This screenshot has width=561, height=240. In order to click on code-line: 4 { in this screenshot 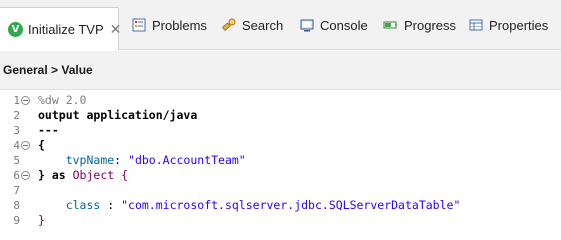, I will do `click(22, 145)`.